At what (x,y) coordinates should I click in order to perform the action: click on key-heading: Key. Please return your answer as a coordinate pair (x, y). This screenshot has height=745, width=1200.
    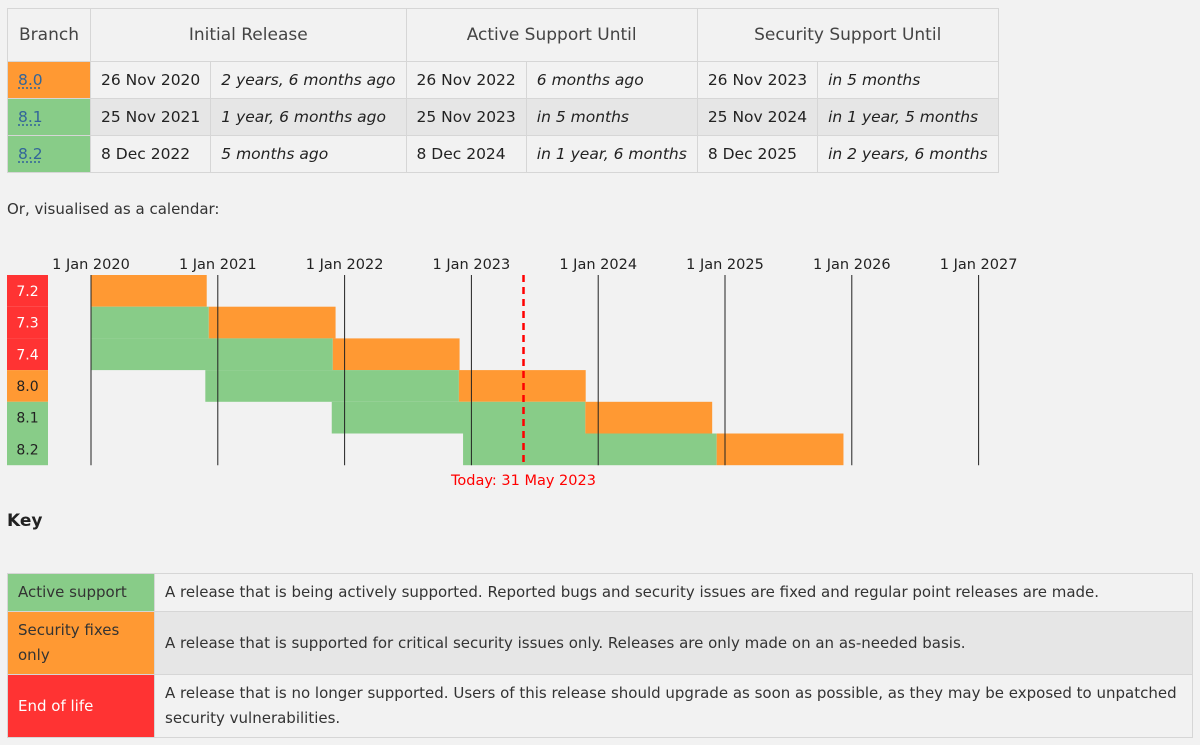
    Looking at the image, I should click on (25, 521).